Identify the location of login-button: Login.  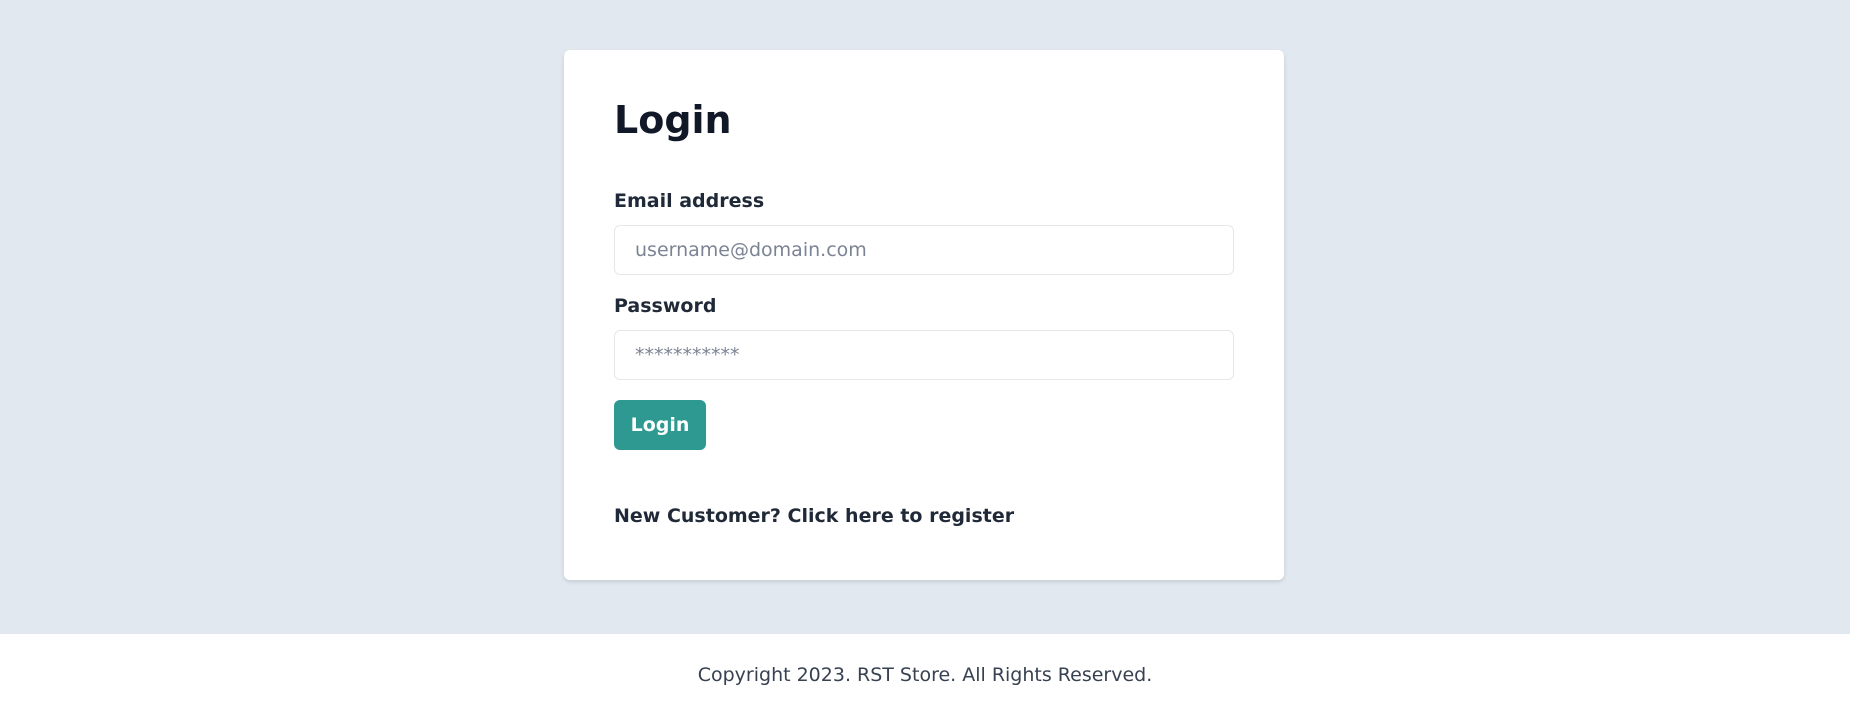
(660, 425).